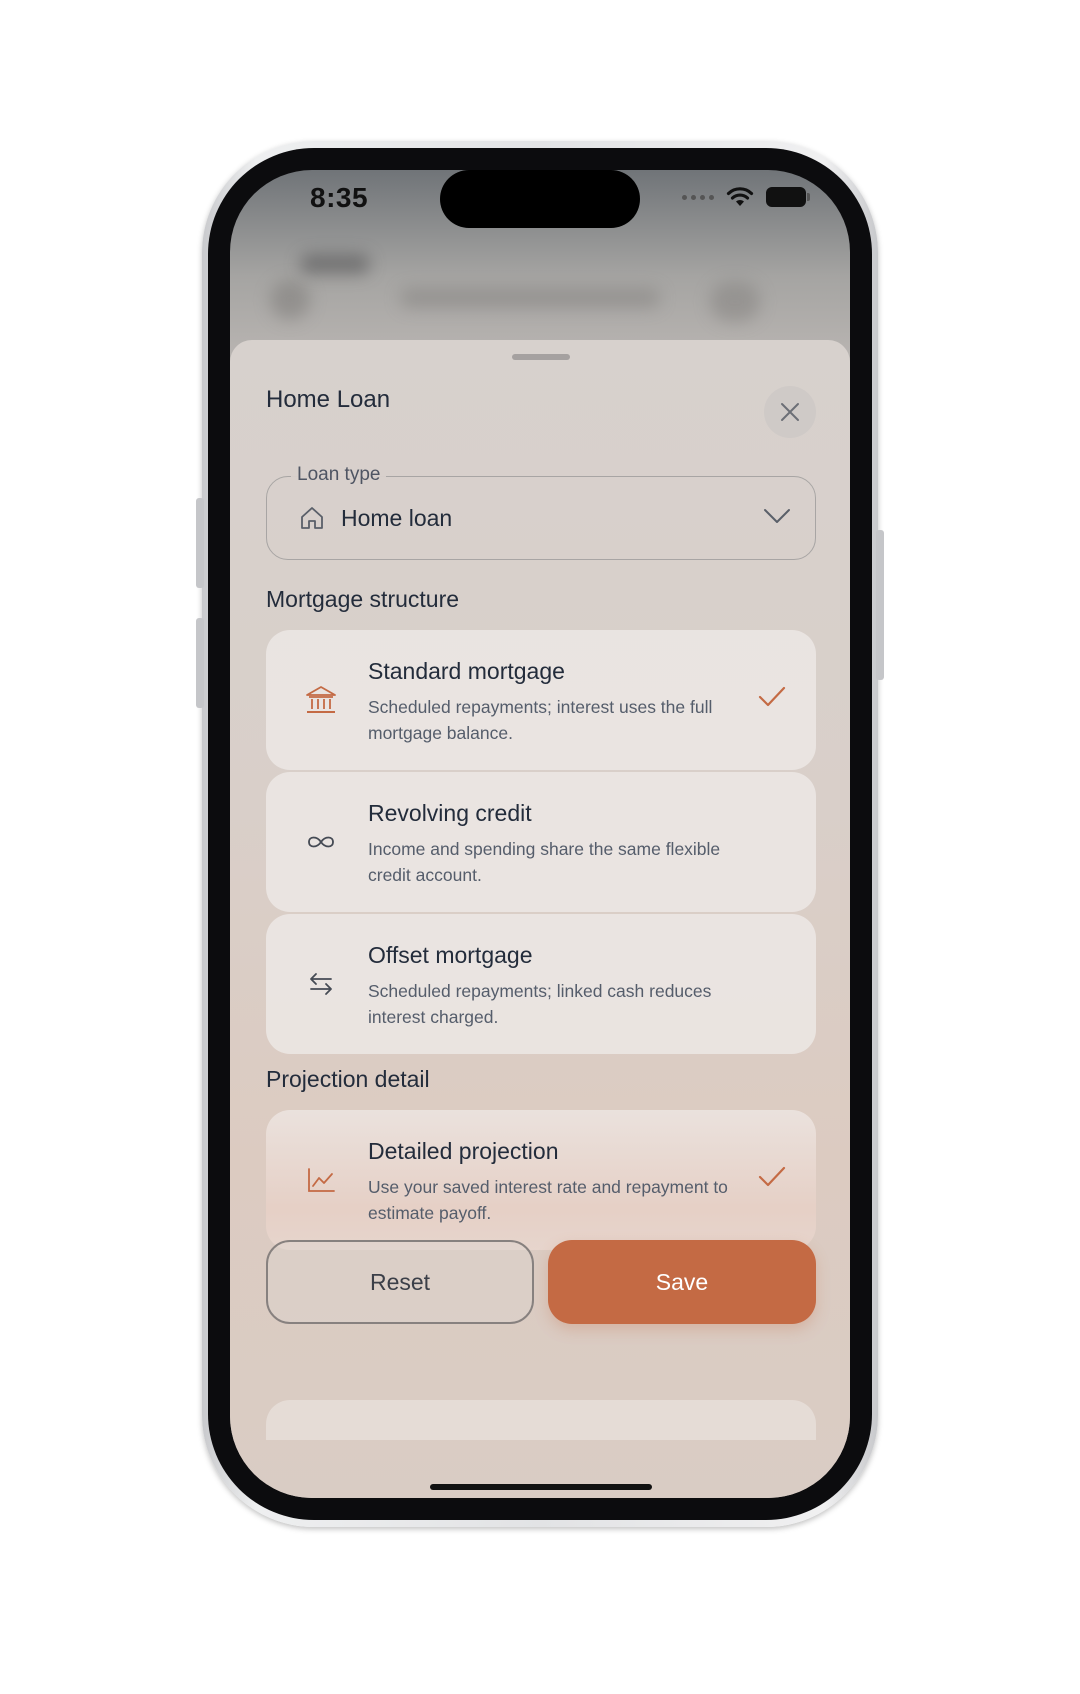 This screenshot has width=1080, height=1694. I want to click on home-indicator, so click(541, 1487).